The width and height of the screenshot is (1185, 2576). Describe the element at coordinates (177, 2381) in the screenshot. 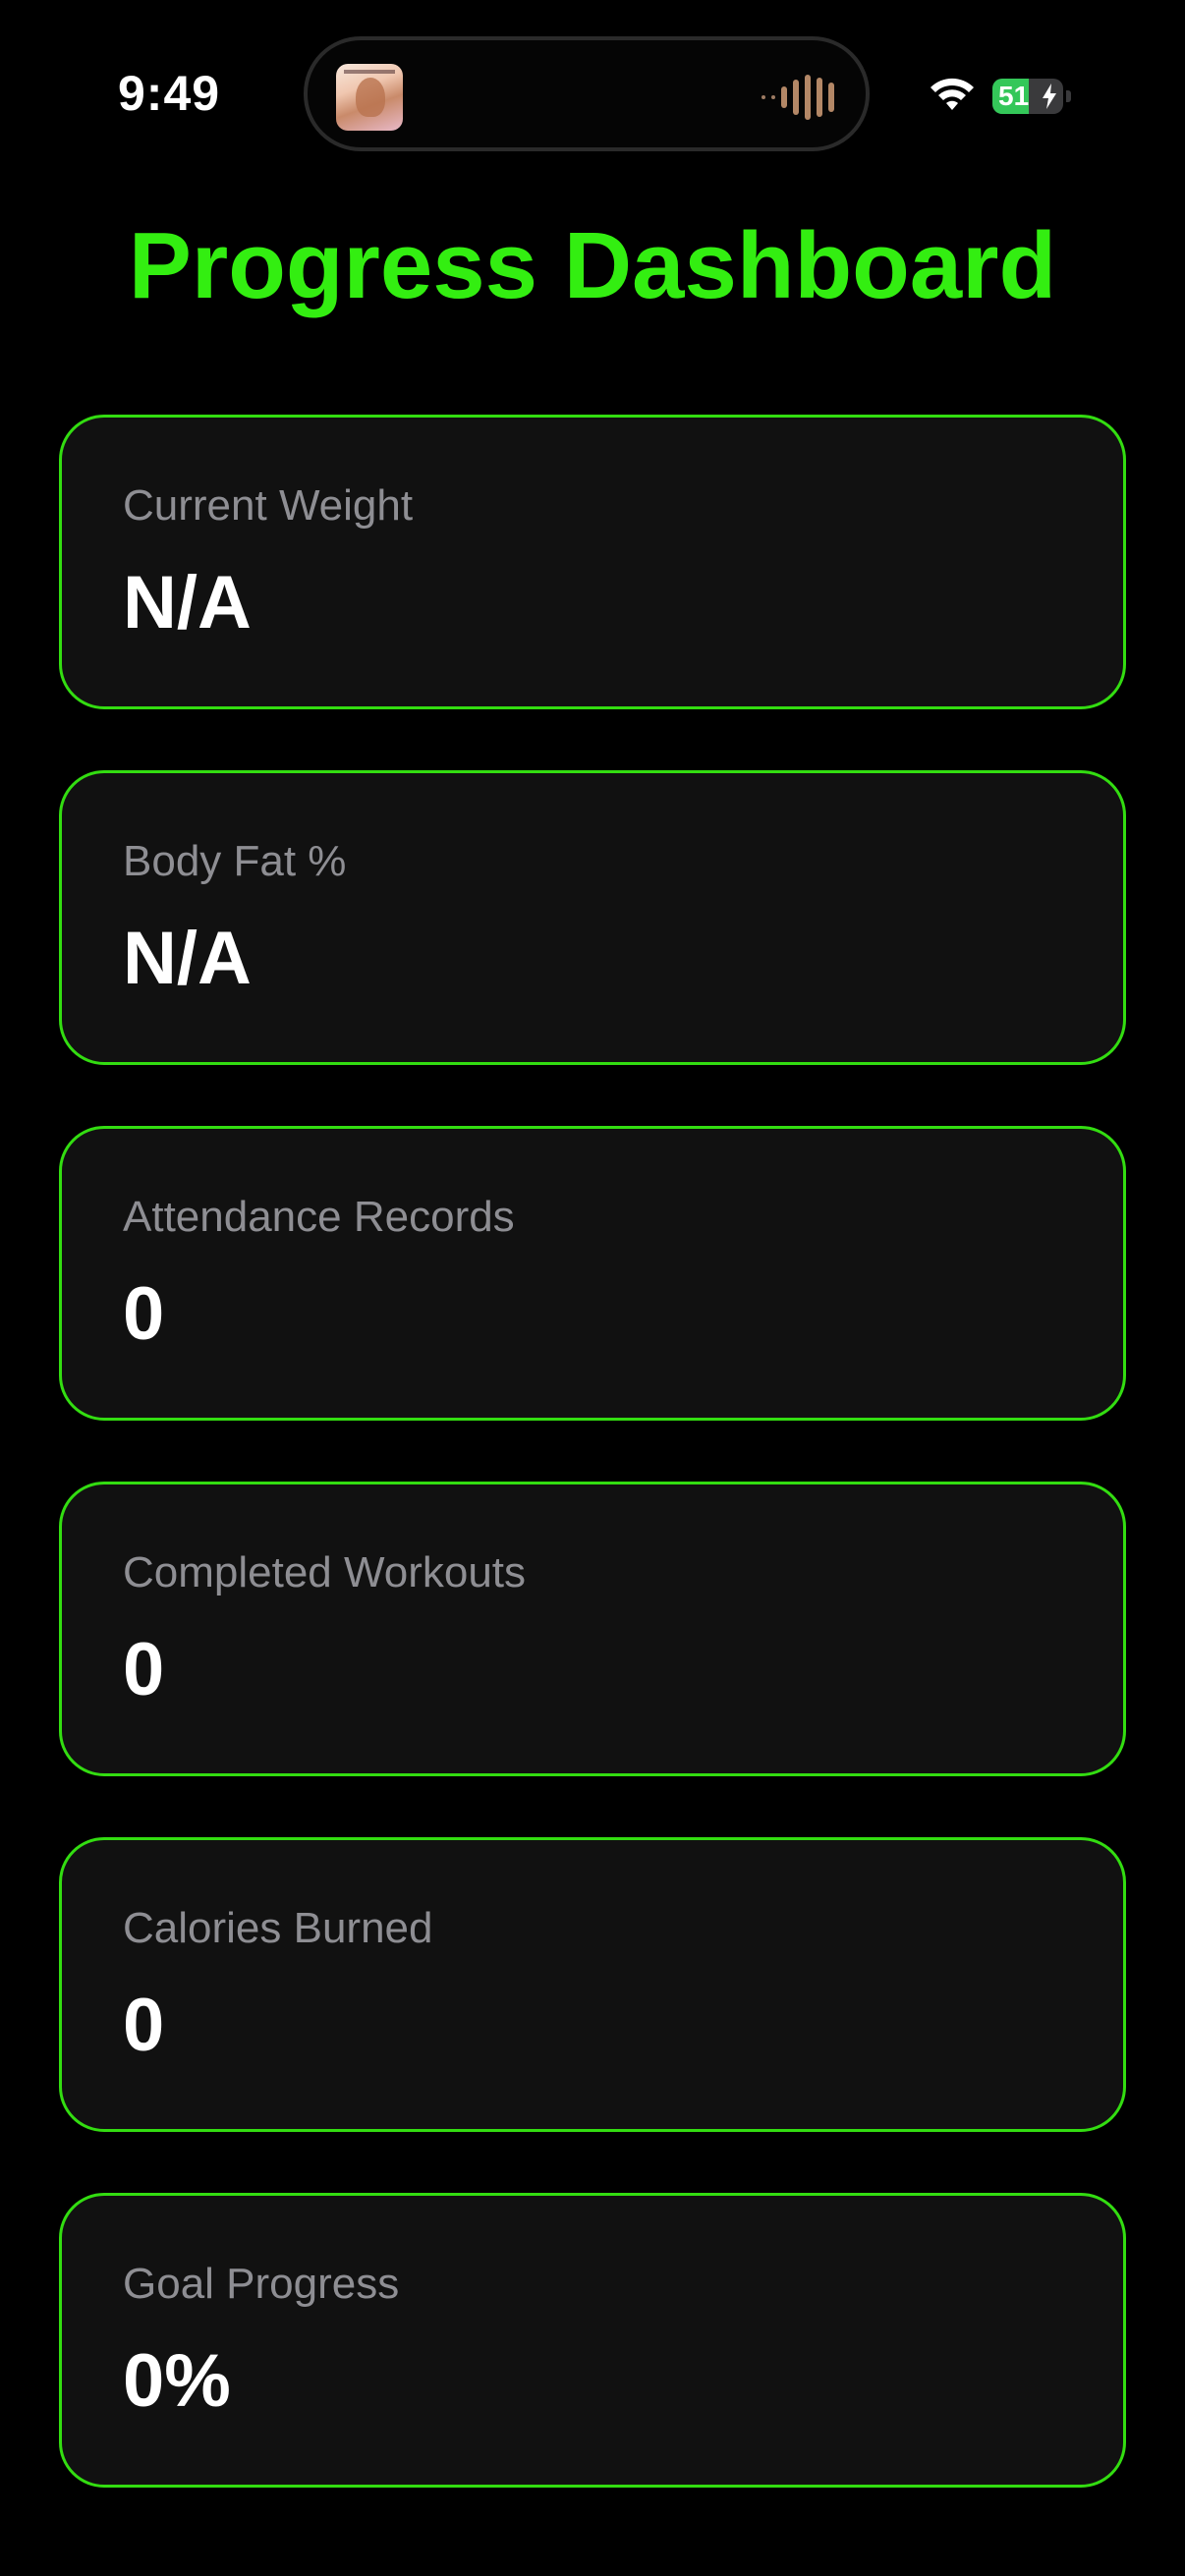

I see `card-value: 0%` at that location.